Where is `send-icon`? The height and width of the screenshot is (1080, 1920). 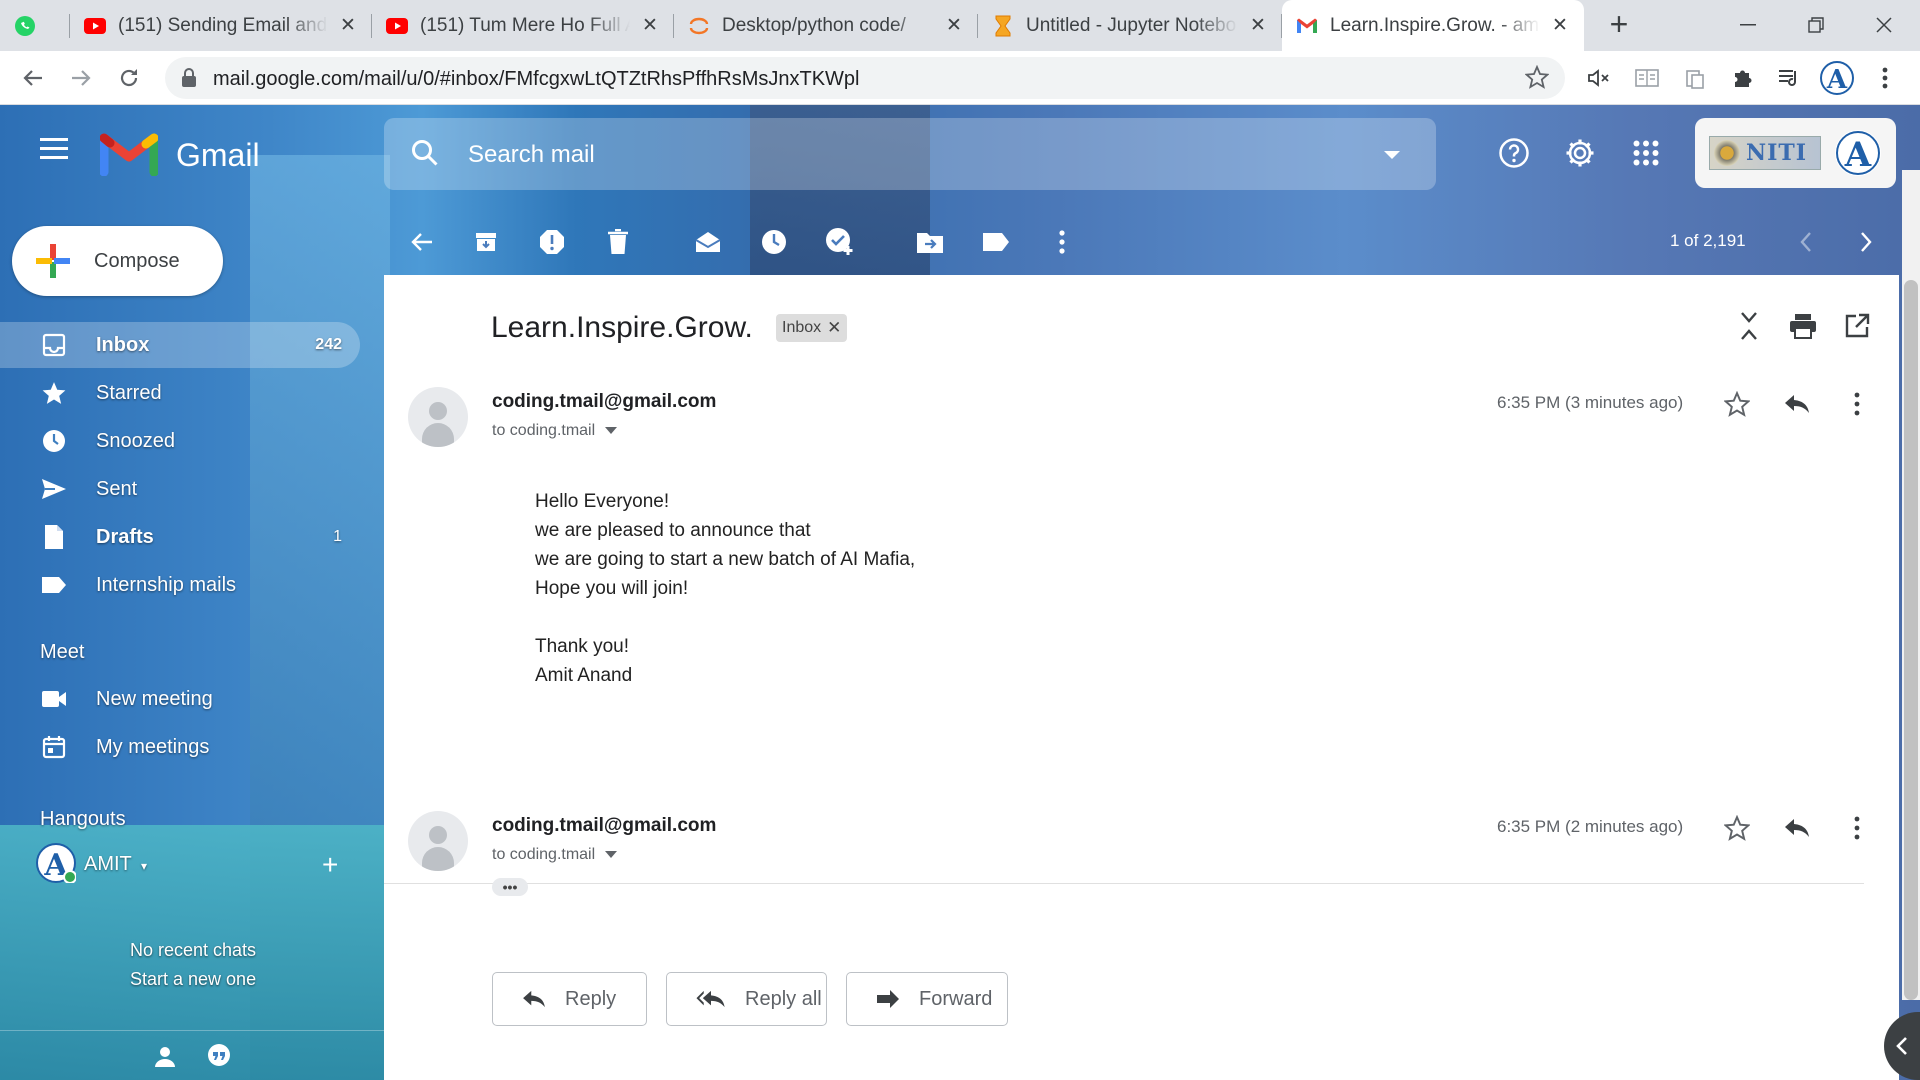
send-icon is located at coordinates (54, 489).